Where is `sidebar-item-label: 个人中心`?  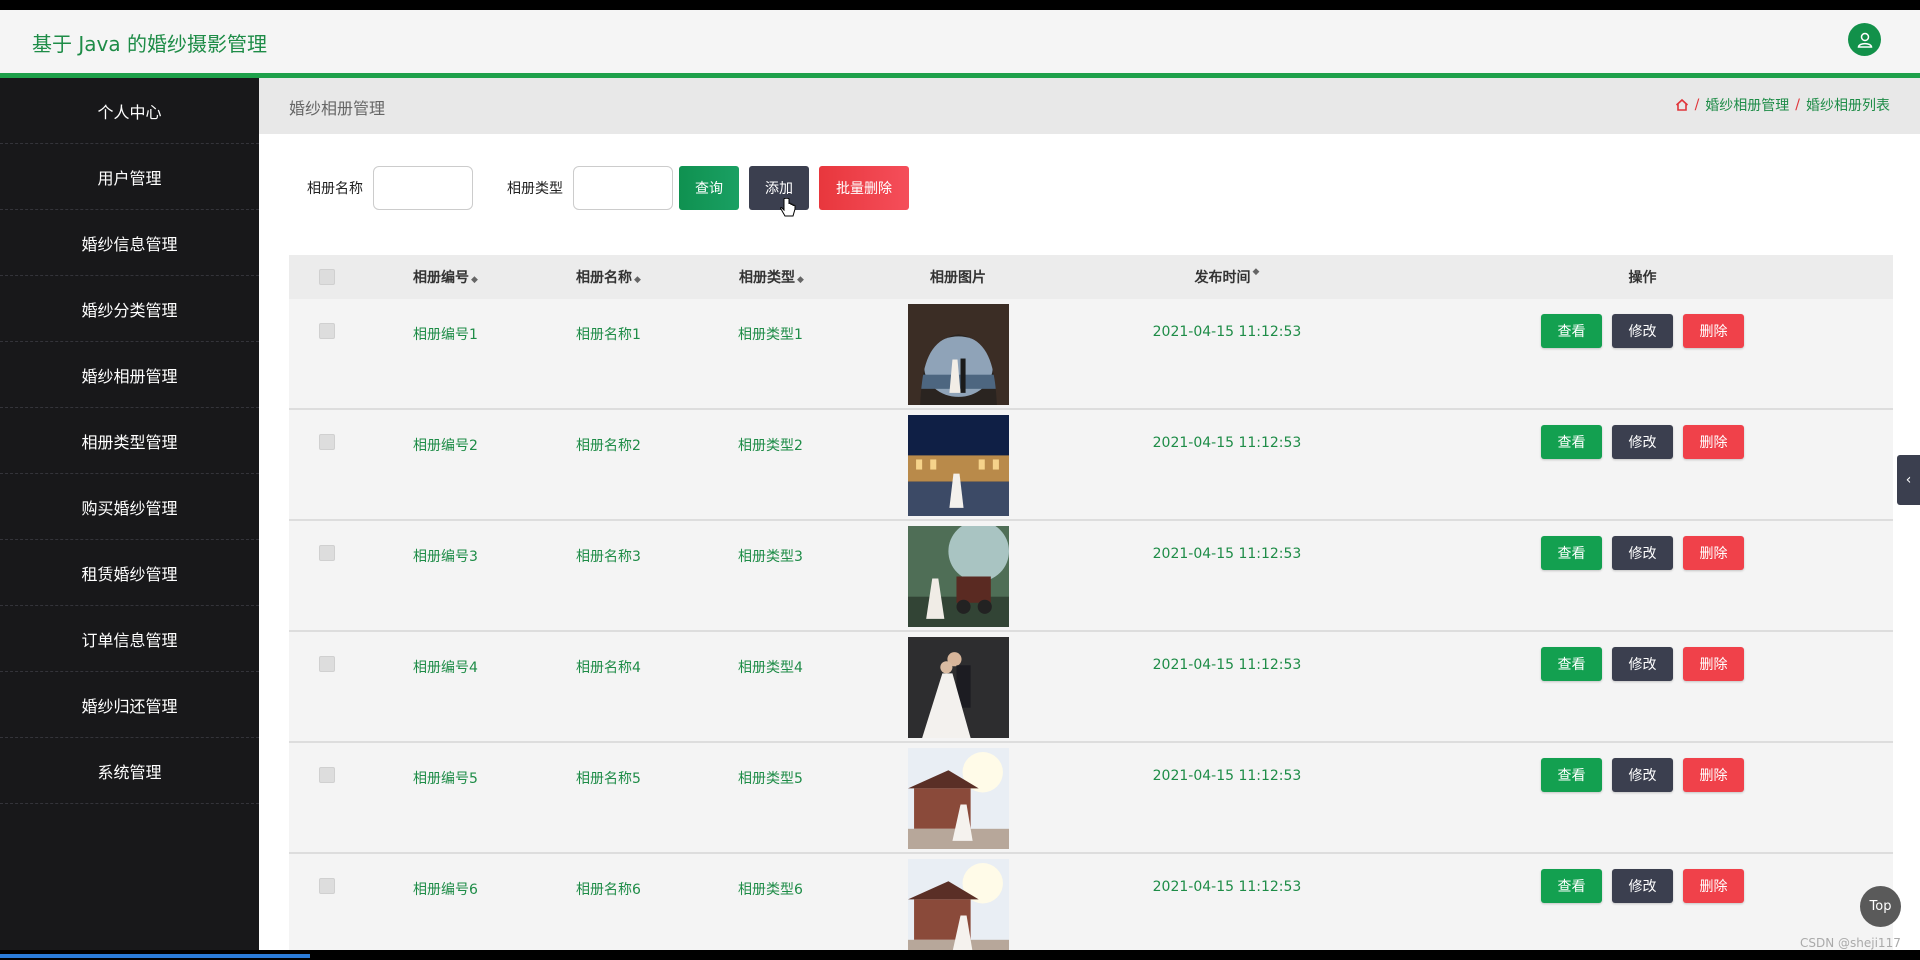
sidebar-item-label: 个人中心 is located at coordinates (129, 112).